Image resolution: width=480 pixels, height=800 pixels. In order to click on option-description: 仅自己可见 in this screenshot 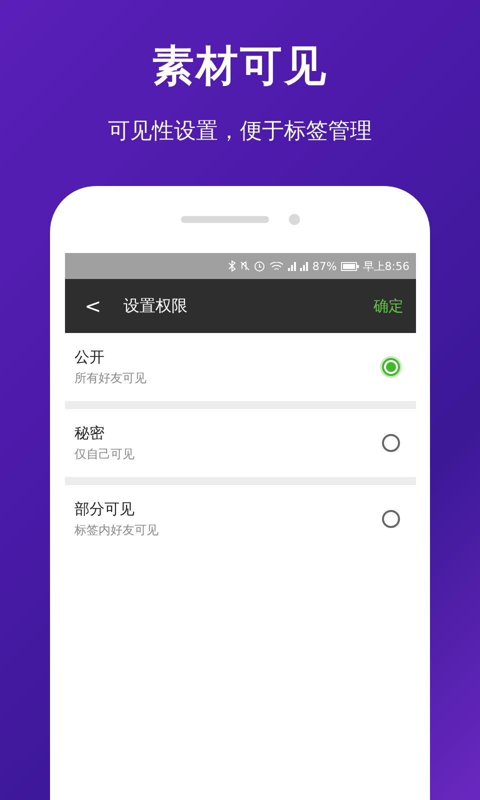, I will do `click(105, 454)`.